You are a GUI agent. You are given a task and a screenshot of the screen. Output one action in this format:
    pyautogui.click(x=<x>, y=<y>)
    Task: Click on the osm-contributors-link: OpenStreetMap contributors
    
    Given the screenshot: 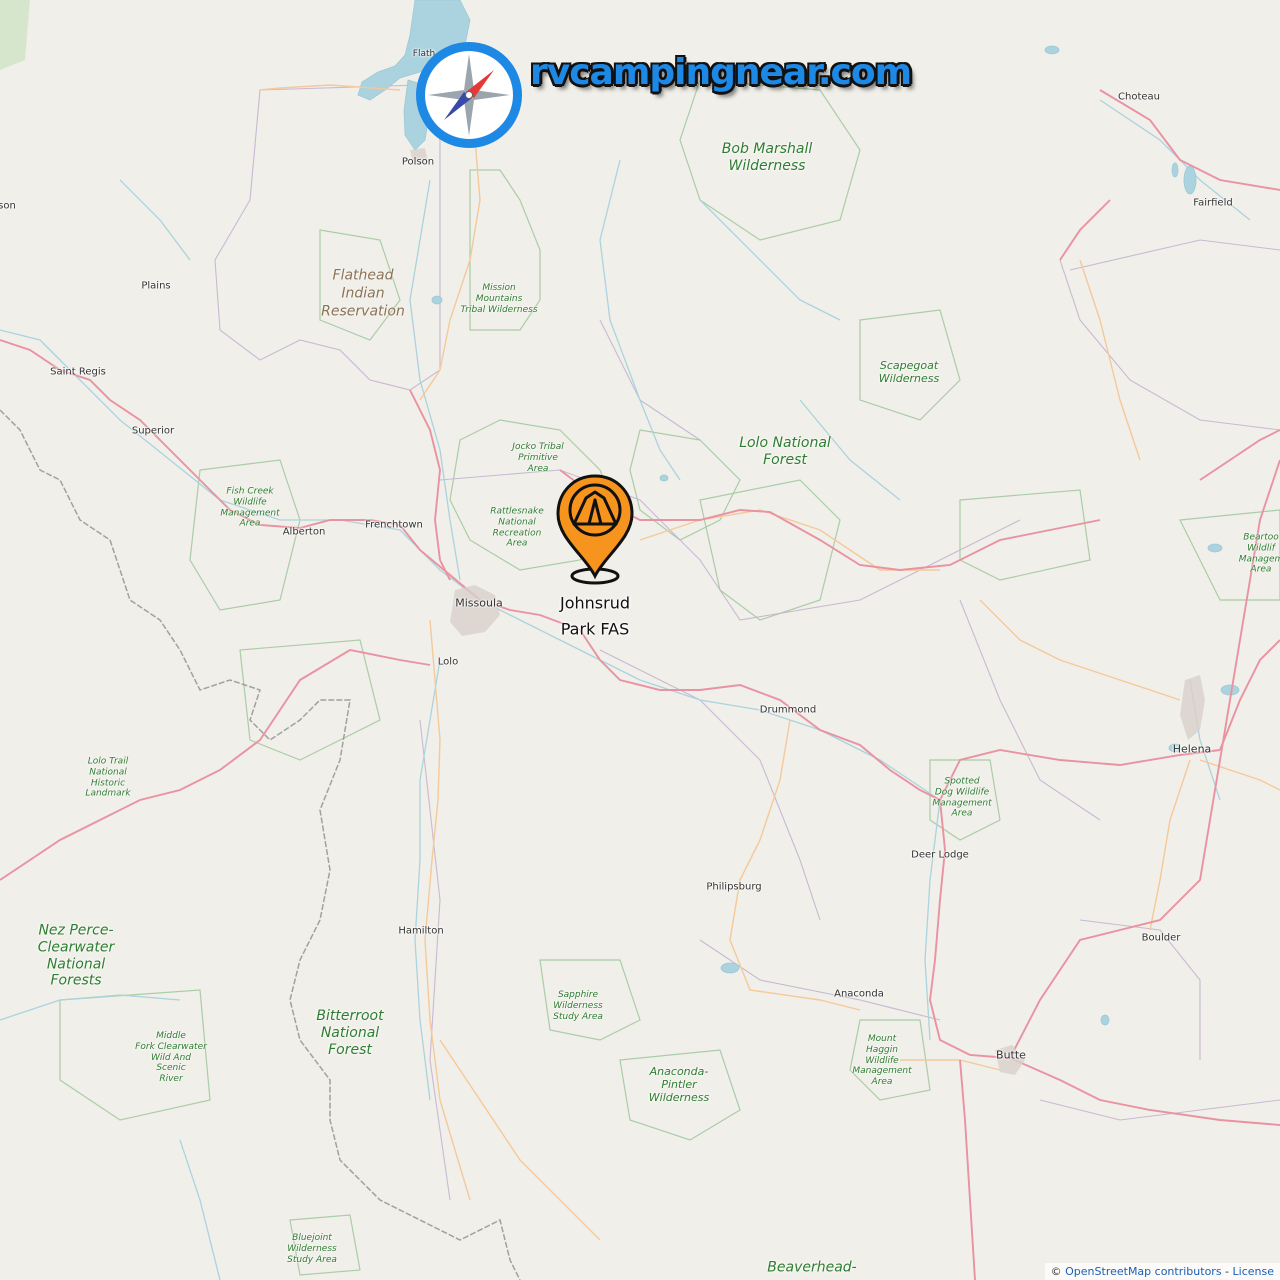 What is the action you would take?
    pyautogui.click(x=1143, y=1271)
    